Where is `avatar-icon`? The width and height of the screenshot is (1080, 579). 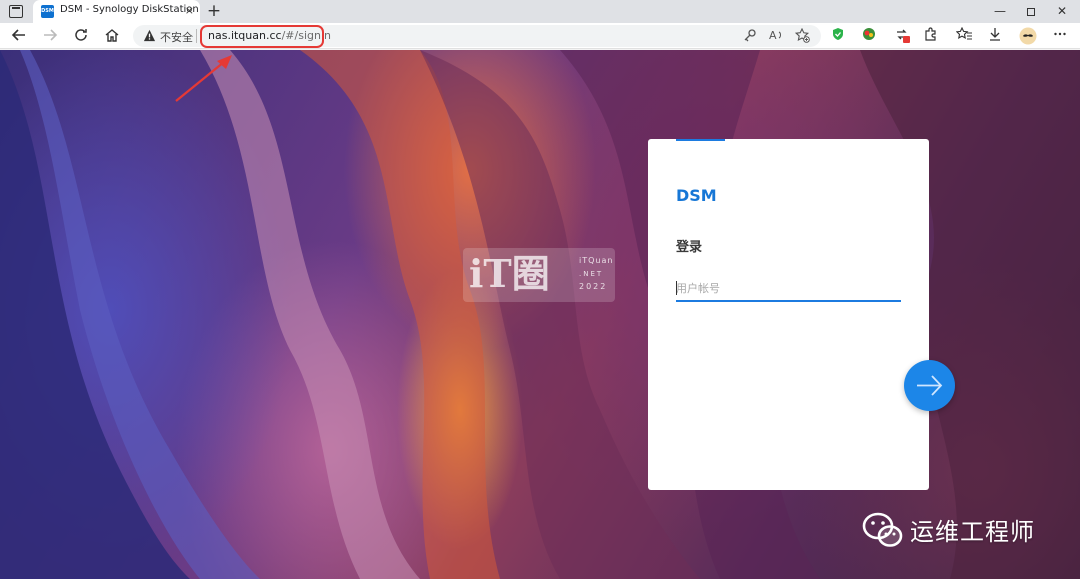 avatar-icon is located at coordinates (1028, 36).